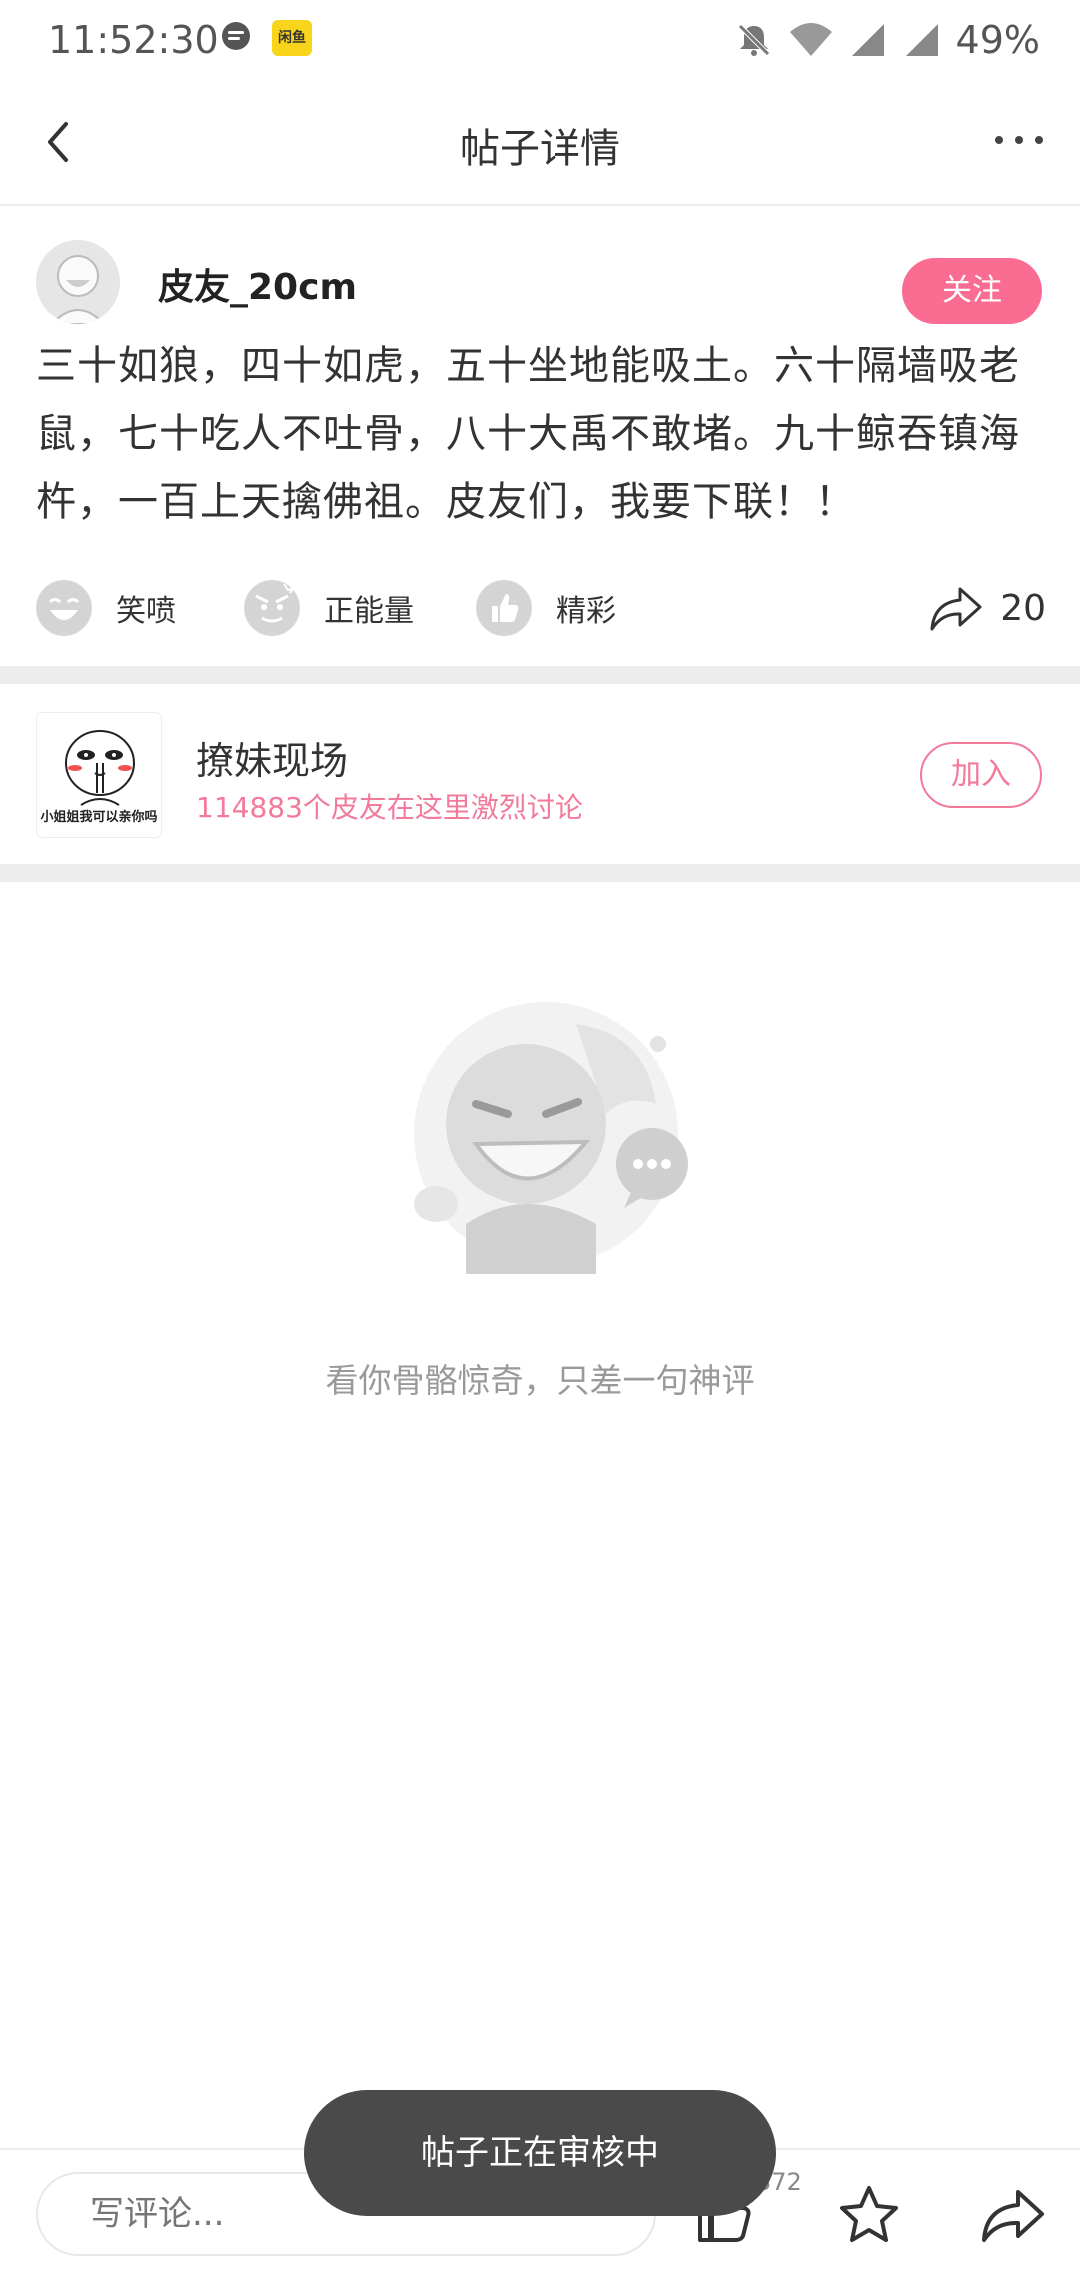 This screenshot has height=2280, width=1080. What do you see at coordinates (997, 40) in the screenshot?
I see `battery-level: 49%` at bounding box center [997, 40].